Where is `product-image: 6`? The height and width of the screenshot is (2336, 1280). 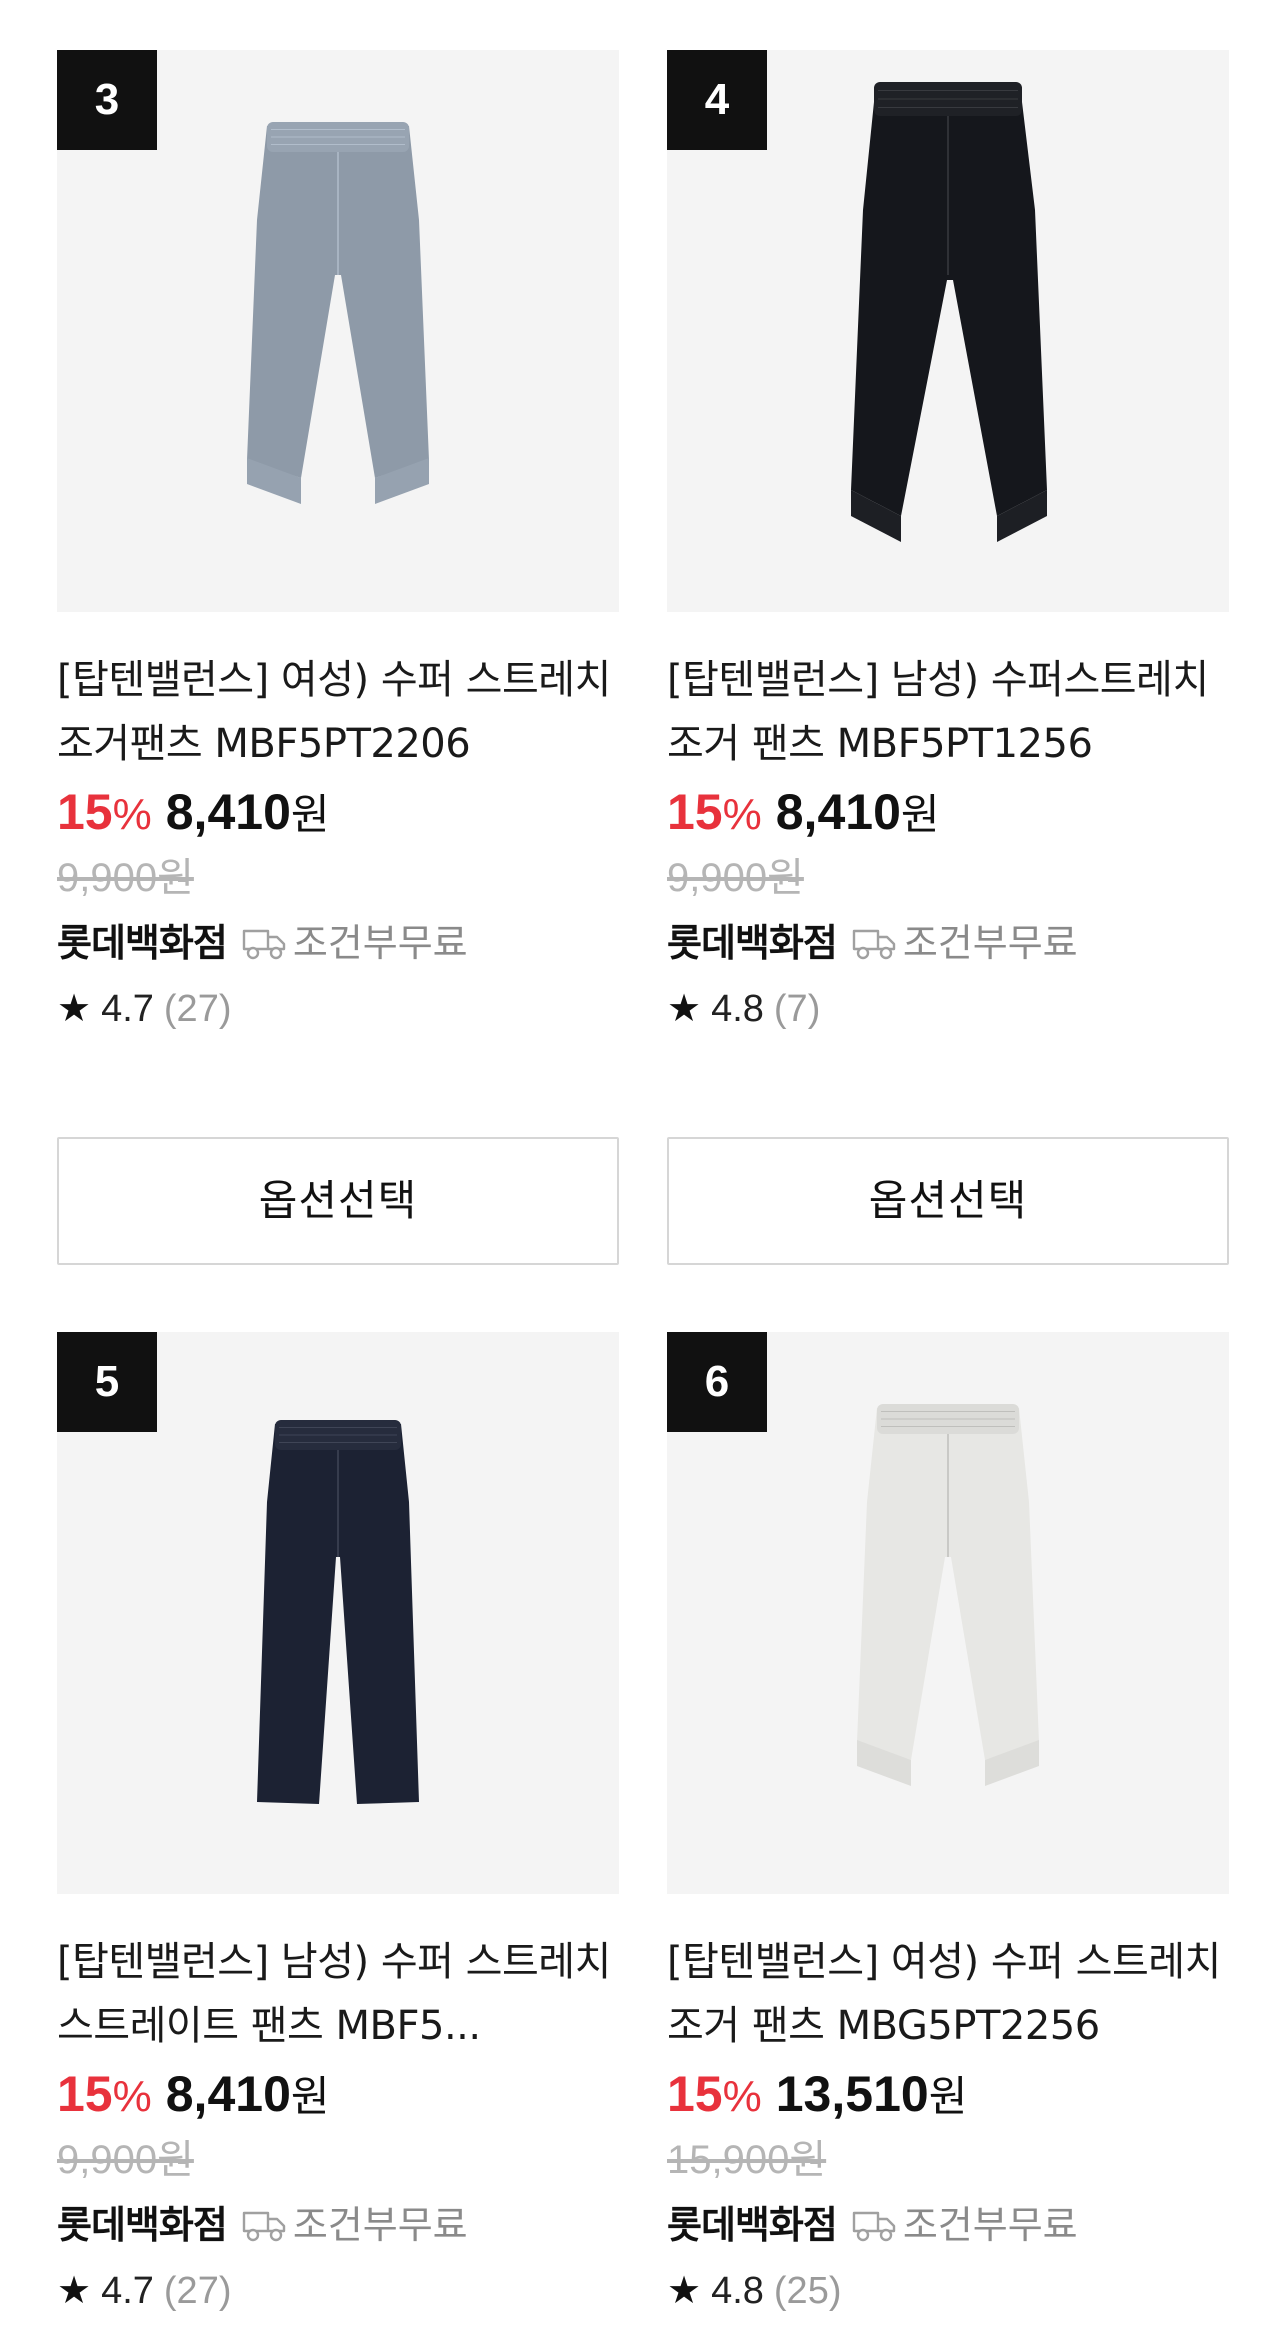
product-image: 6 is located at coordinates (948, 1613).